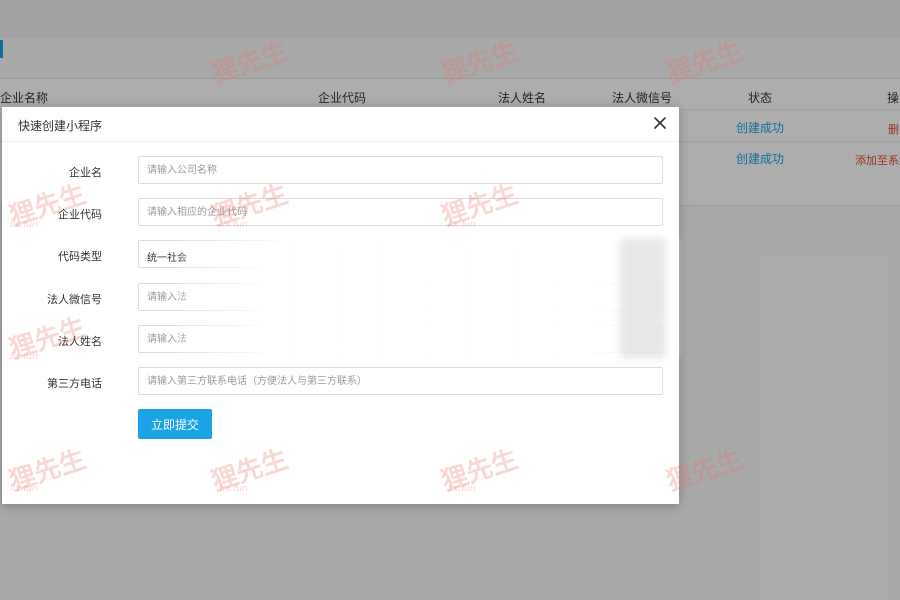 Image resolution: width=900 pixels, height=600 pixels. What do you see at coordinates (643, 298) in the screenshot?
I see `blurred-redaction-band` at bounding box center [643, 298].